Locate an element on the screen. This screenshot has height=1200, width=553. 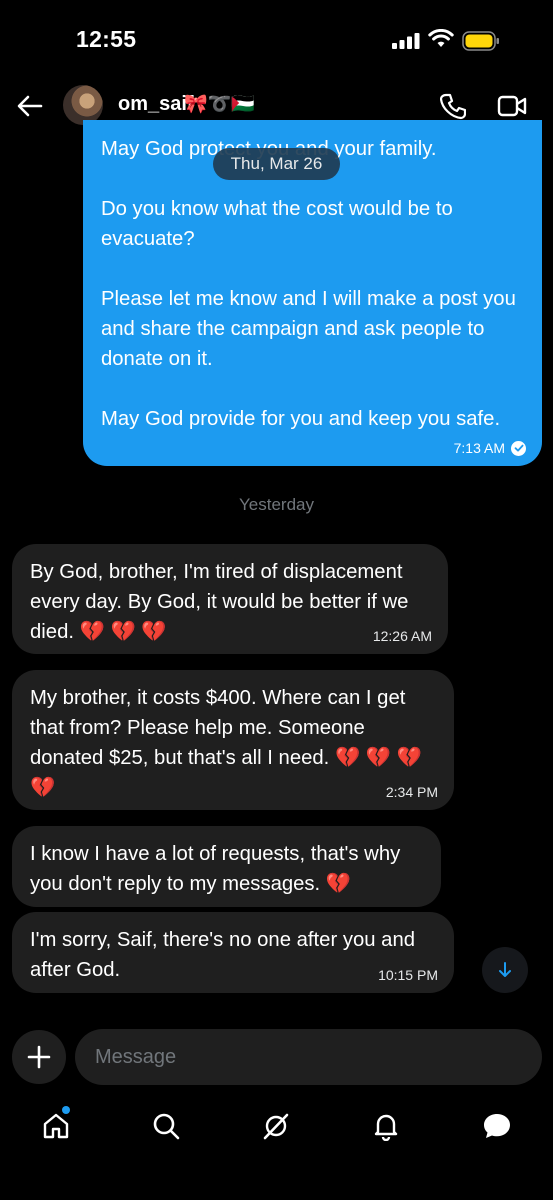
wifi-icon is located at coordinates (441, 38).